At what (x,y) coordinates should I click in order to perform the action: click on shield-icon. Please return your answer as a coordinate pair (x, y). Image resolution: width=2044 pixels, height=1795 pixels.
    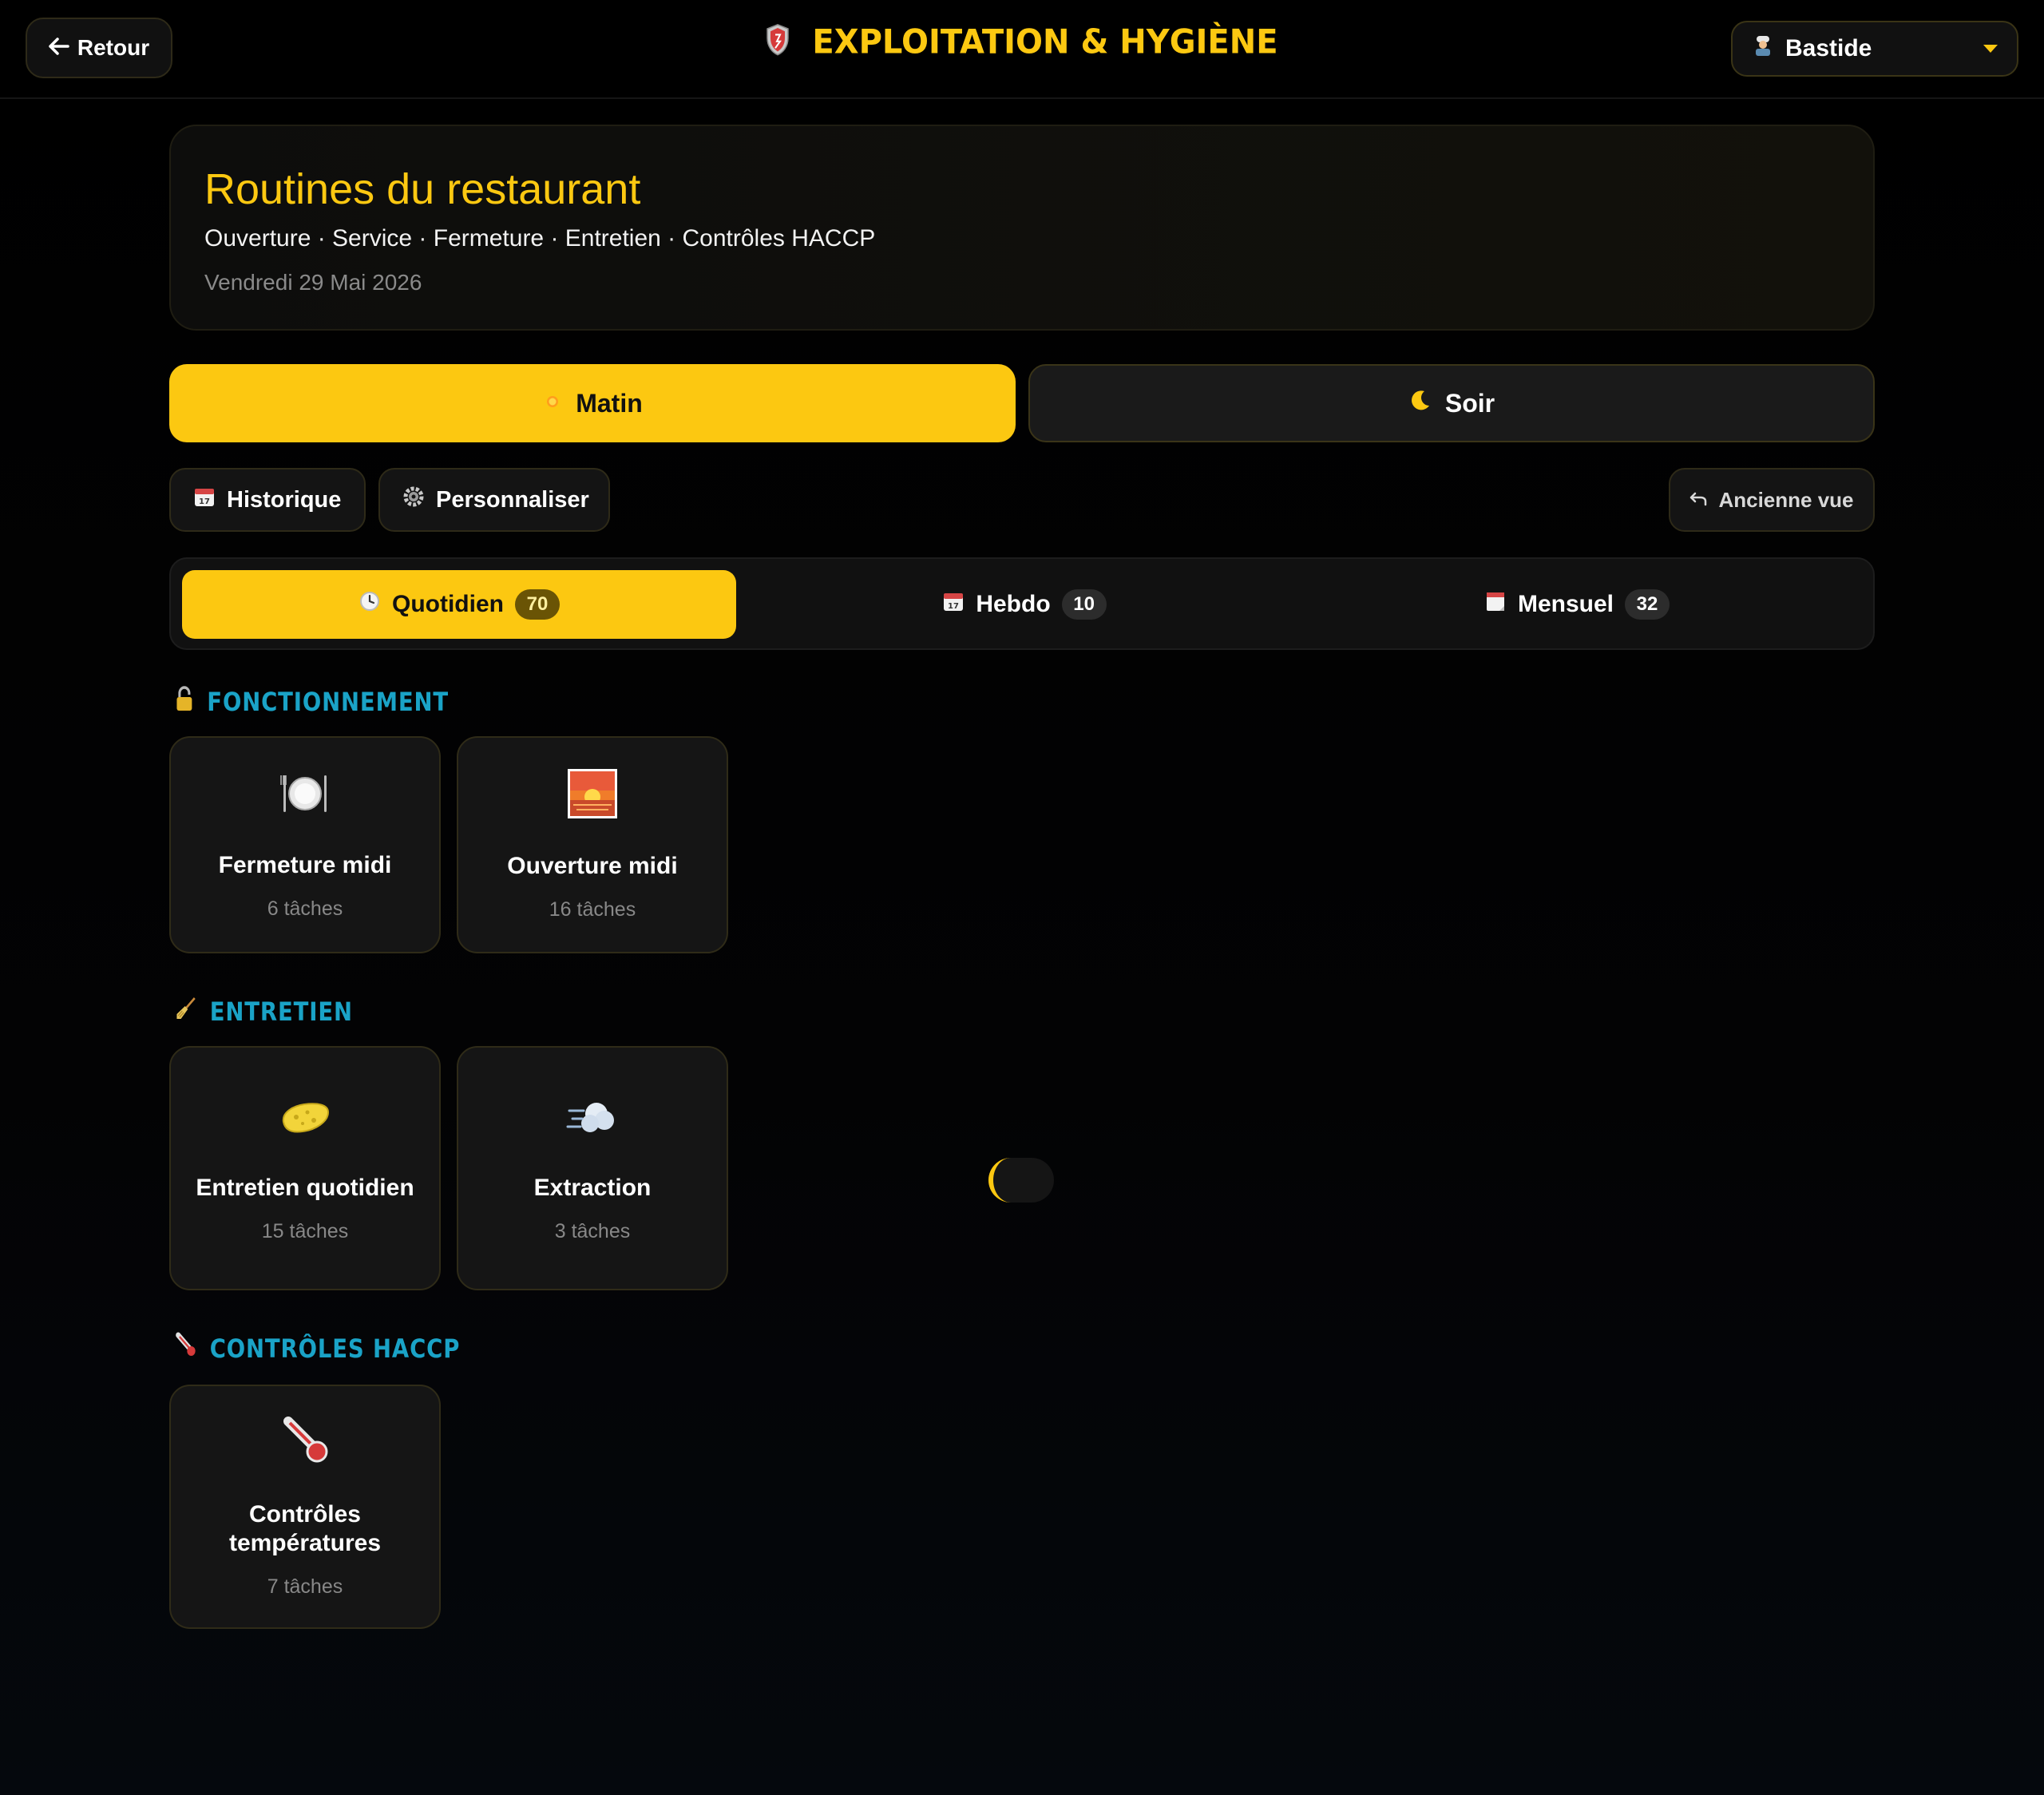
    Looking at the image, I should click on (778, 44).